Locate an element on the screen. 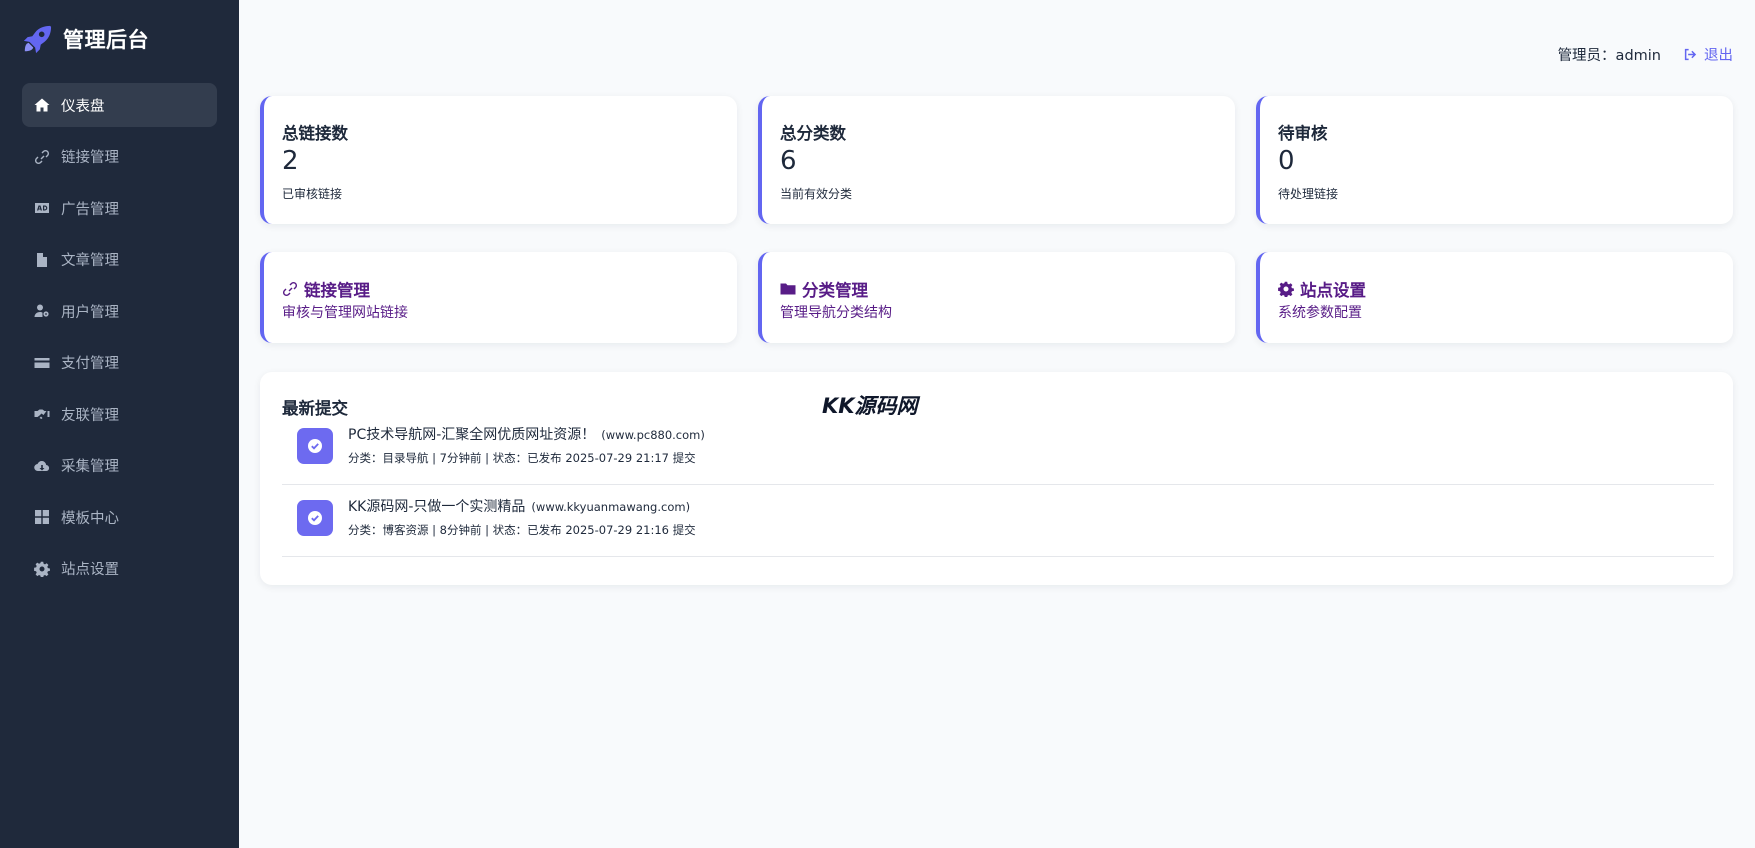 The height and width of the screenshot is (848, 1755). stat-card-pending: 待审核 0 待处理链接 is located at coordinates (1494, 160).